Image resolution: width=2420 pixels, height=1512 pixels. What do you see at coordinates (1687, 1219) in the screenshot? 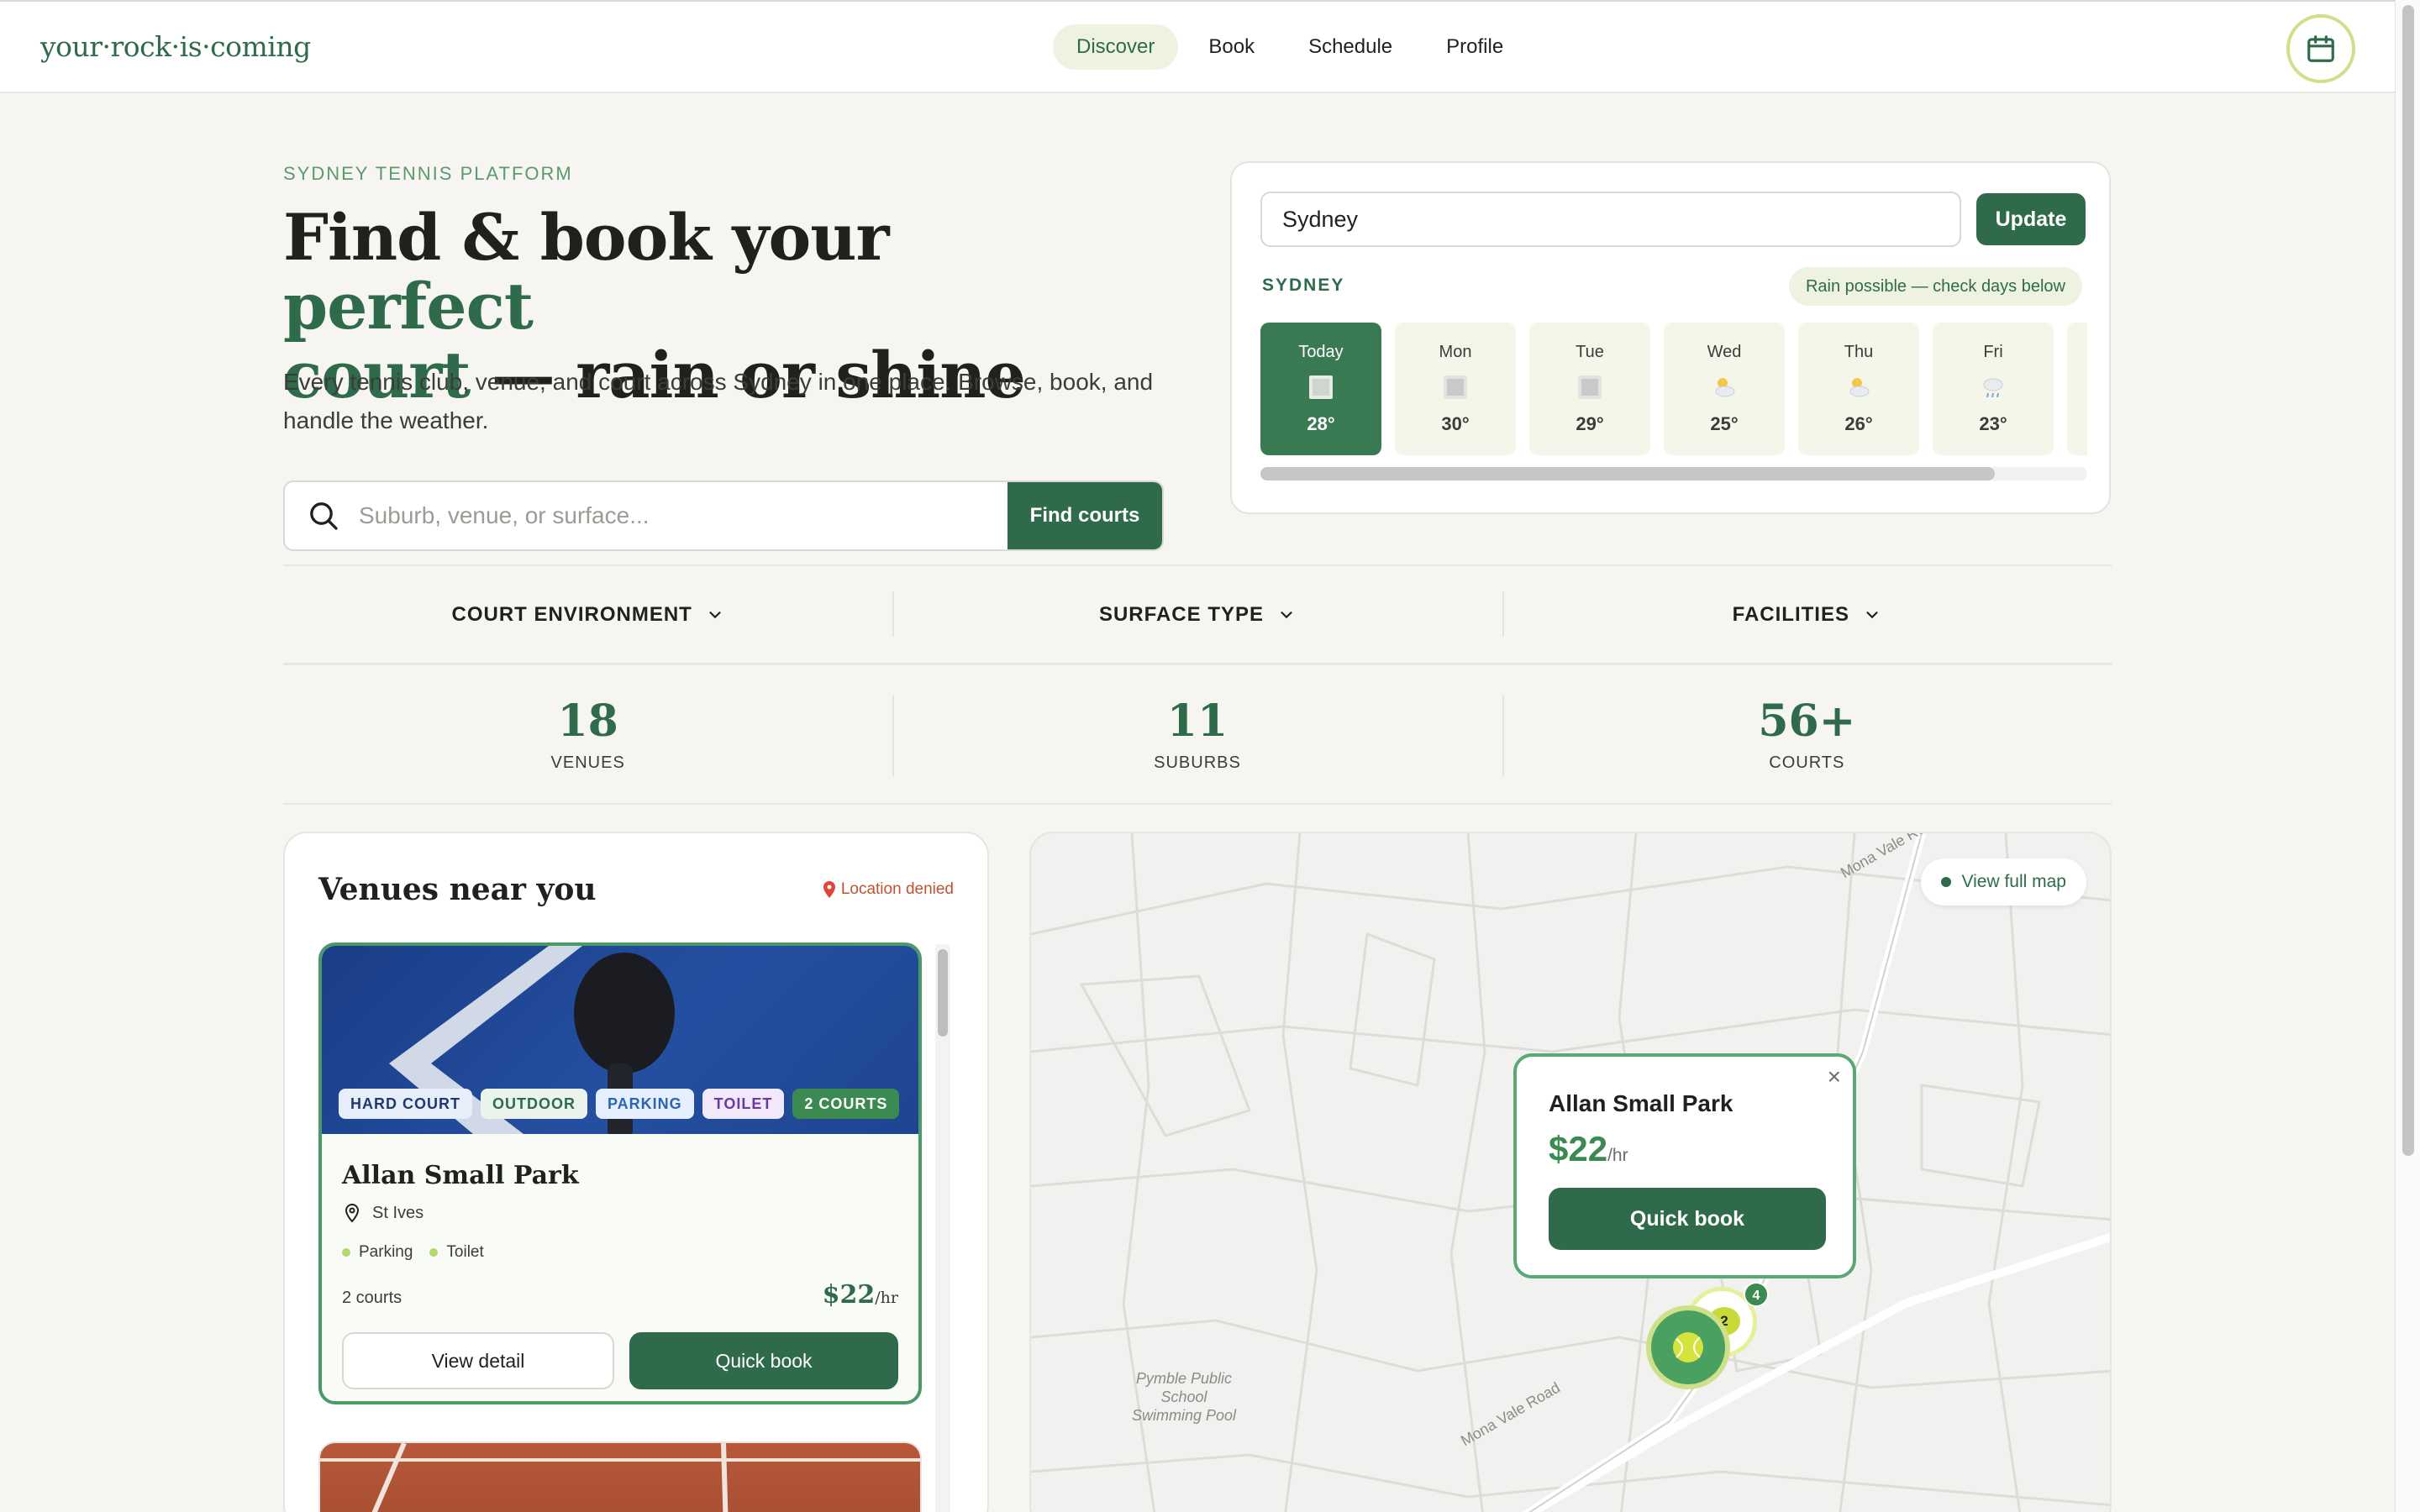
I see `popup-quick-book-button: Quick book` at bounding box center [1687, 1219].